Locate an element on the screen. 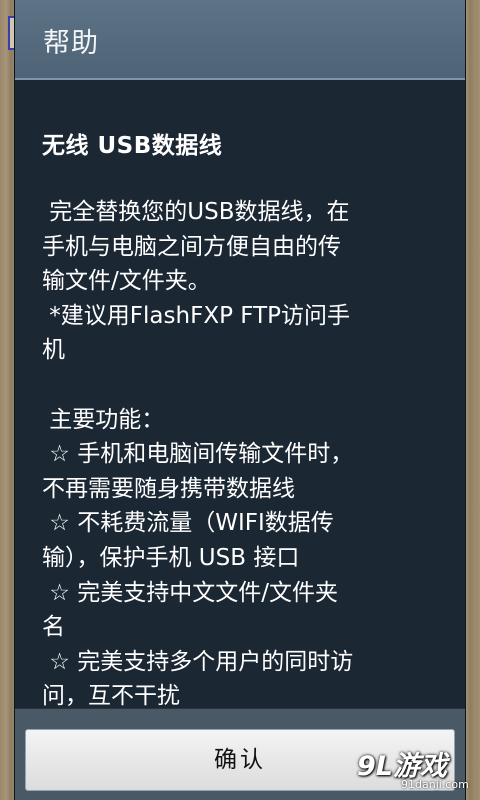  help-heading: 无线 USB数据线 is located at coordinates (132, 146).